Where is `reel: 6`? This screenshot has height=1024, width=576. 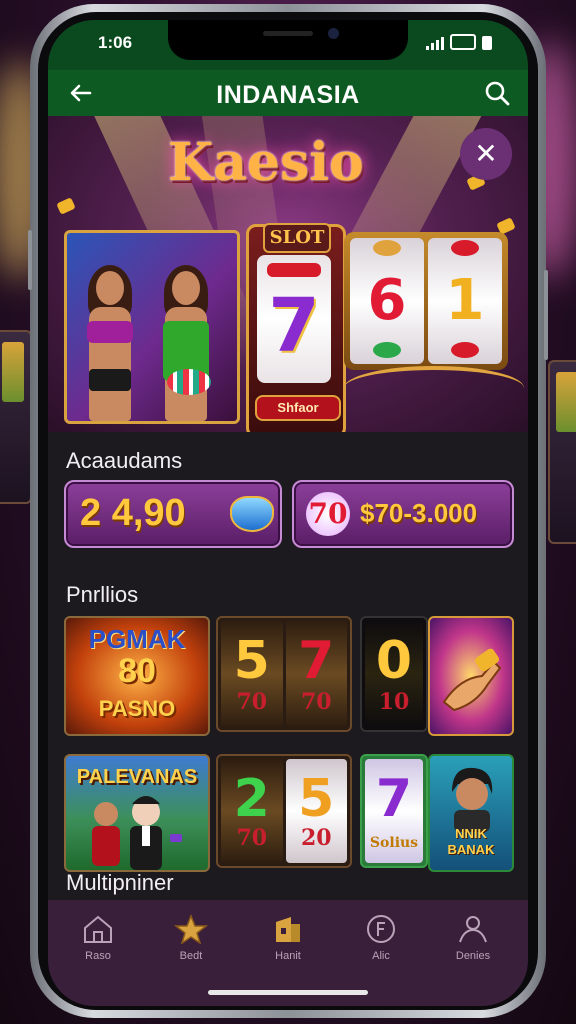 reel: 6 is located at coordinates (387, 301).